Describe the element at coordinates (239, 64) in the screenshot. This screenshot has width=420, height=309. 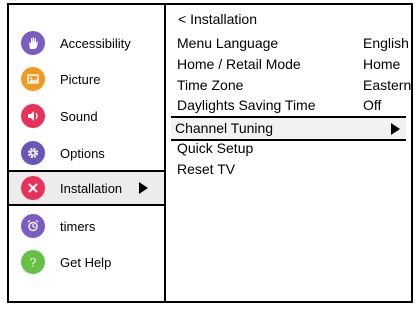
I see `menu-item-label: Home / Retail Mode` at that location.